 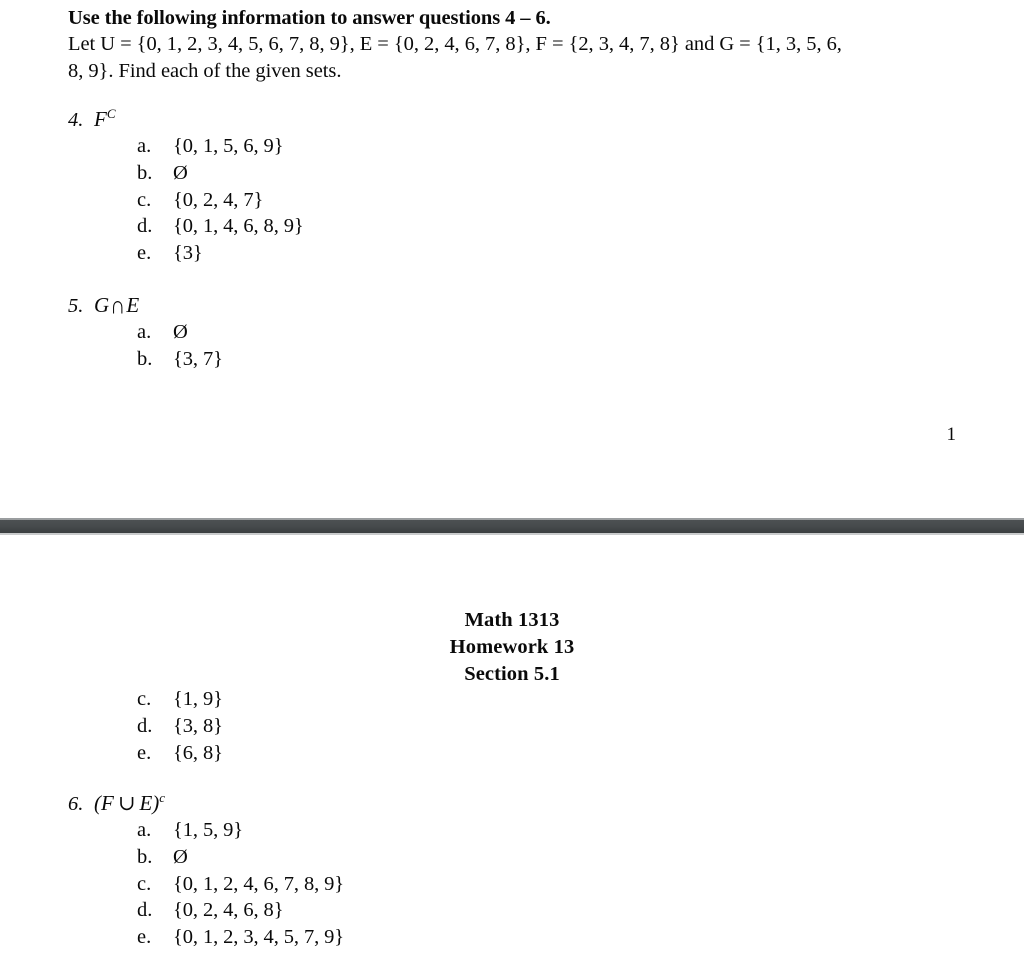 I want to click on option-item: b. {3, 7}, so click(x=518, y=359).